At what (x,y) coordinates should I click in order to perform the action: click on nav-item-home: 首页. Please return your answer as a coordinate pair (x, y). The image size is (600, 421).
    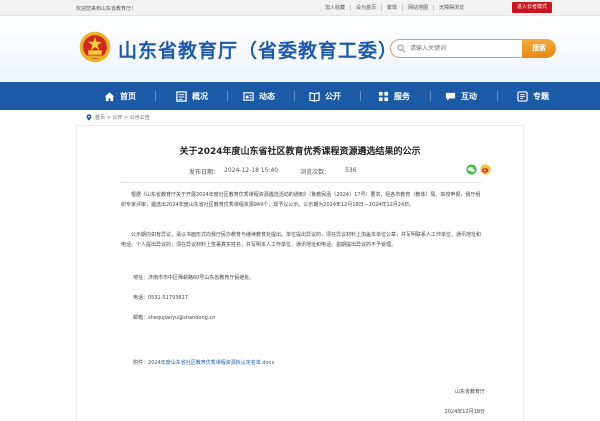
    Looking at the image, I should click on (120, 96).